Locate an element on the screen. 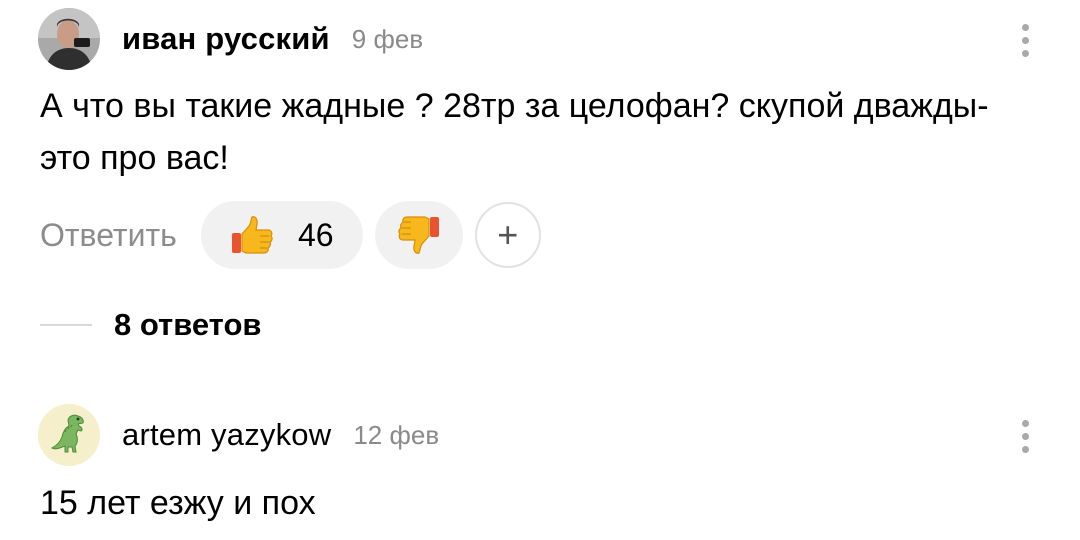 The height and width of the screenshot is (540, 1080). comment-date: 9 фев is located at coordinates (387, 38).